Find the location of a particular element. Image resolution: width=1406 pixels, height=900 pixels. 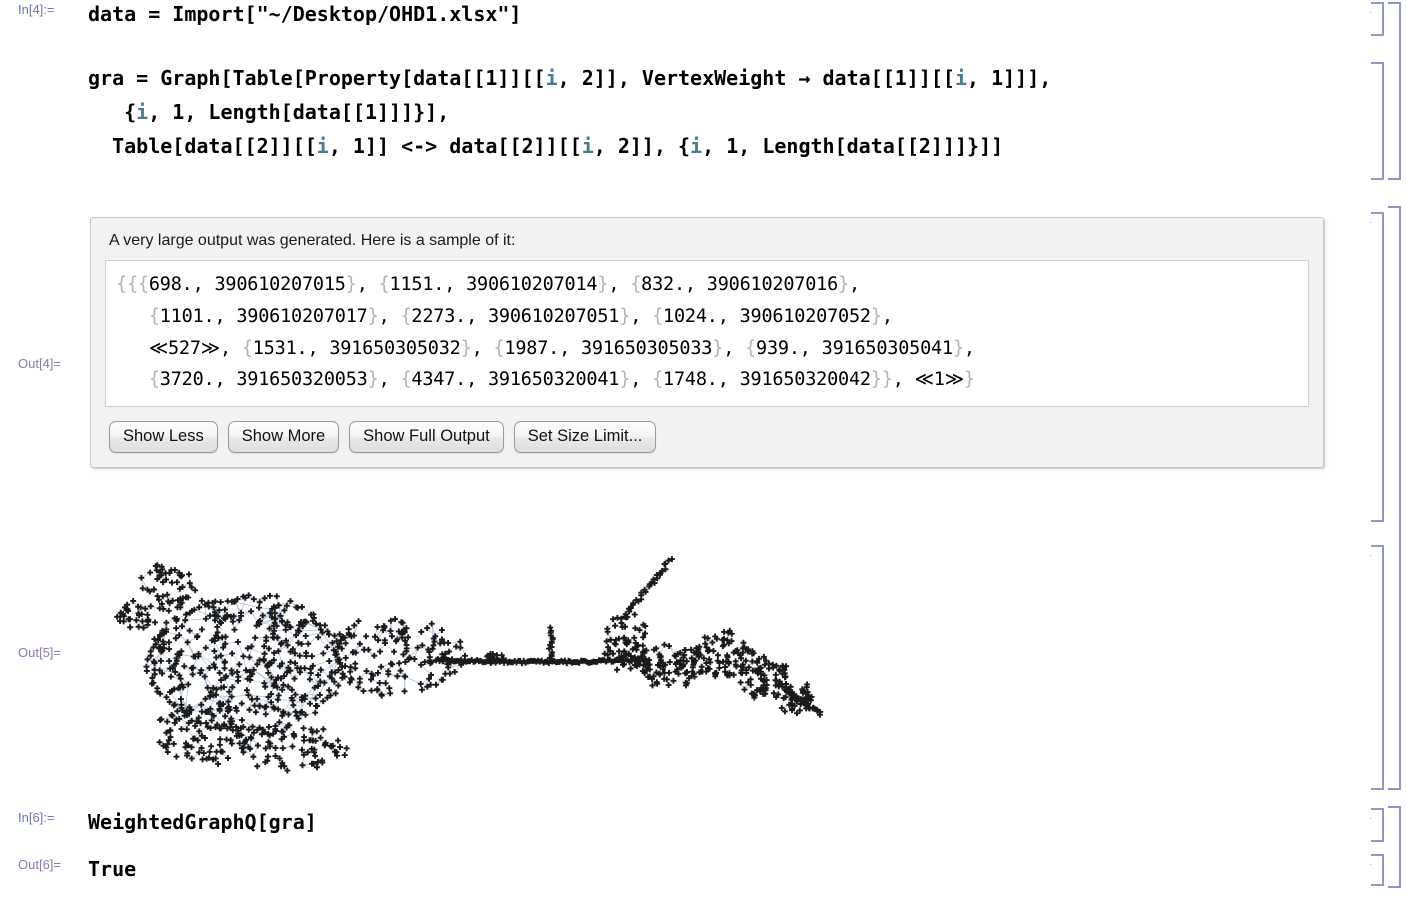

graph-vertices is located at coordinates (469, 665).